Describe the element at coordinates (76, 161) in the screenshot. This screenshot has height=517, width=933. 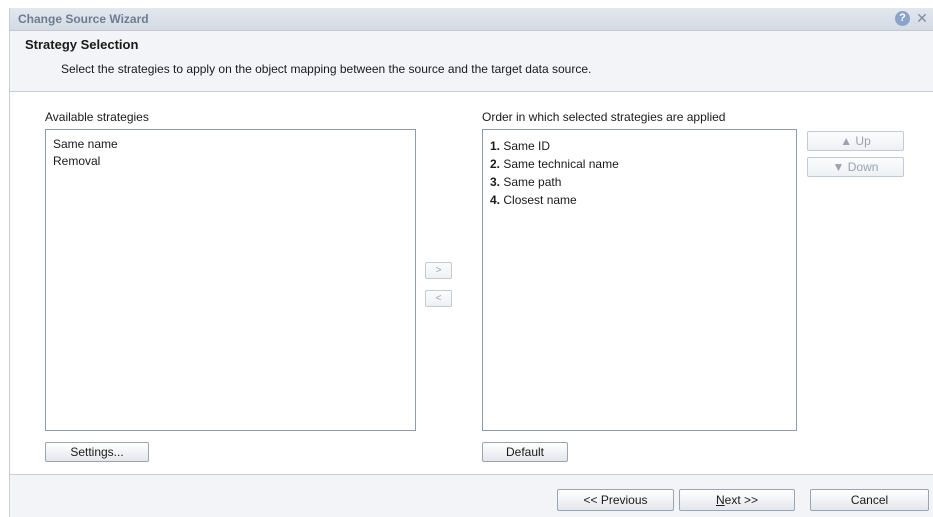
I see `list-item: Removal` at that location.